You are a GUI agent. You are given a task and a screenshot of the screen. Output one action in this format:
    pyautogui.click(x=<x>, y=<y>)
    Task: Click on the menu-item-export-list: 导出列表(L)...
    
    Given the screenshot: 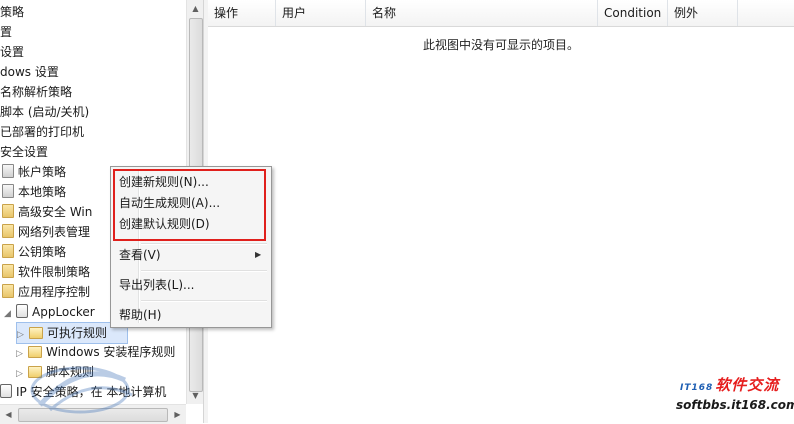 What is the action you would take?
    pyautogui.click(x=157, y=285)
    